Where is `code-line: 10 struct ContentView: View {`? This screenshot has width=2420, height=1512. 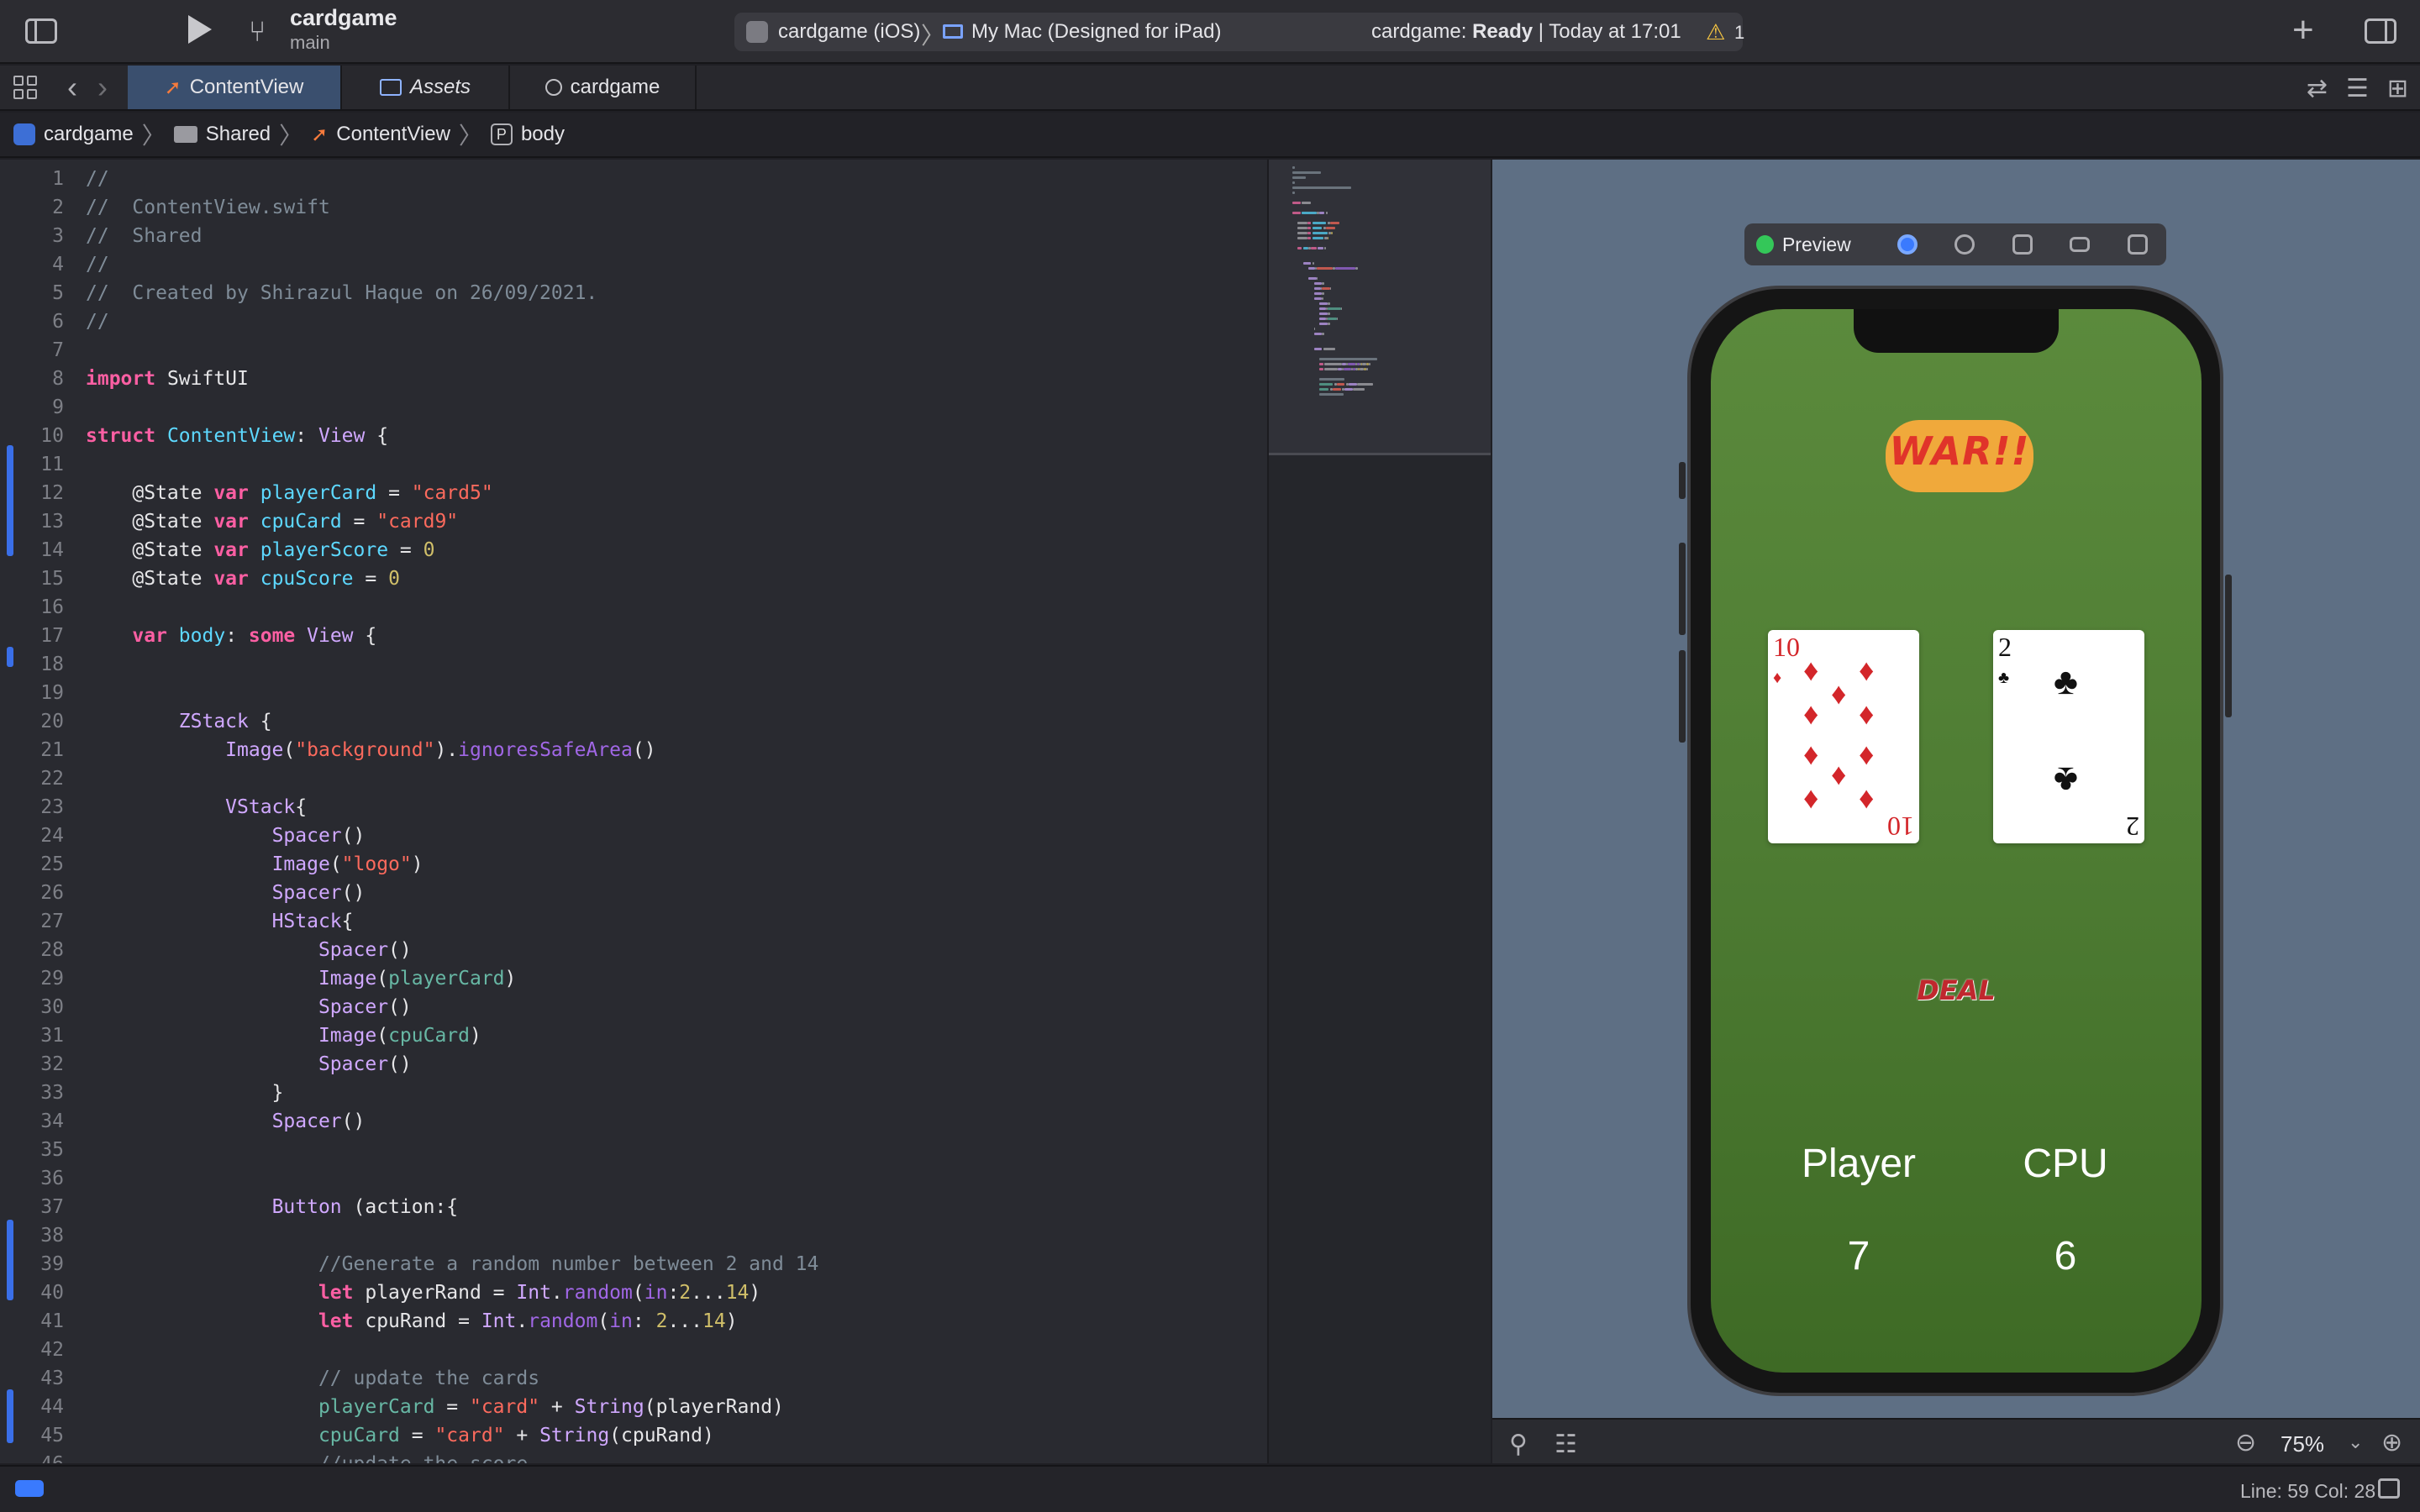
code-line: 10 struct ContentView: View { is located at coordinates (633, 436).